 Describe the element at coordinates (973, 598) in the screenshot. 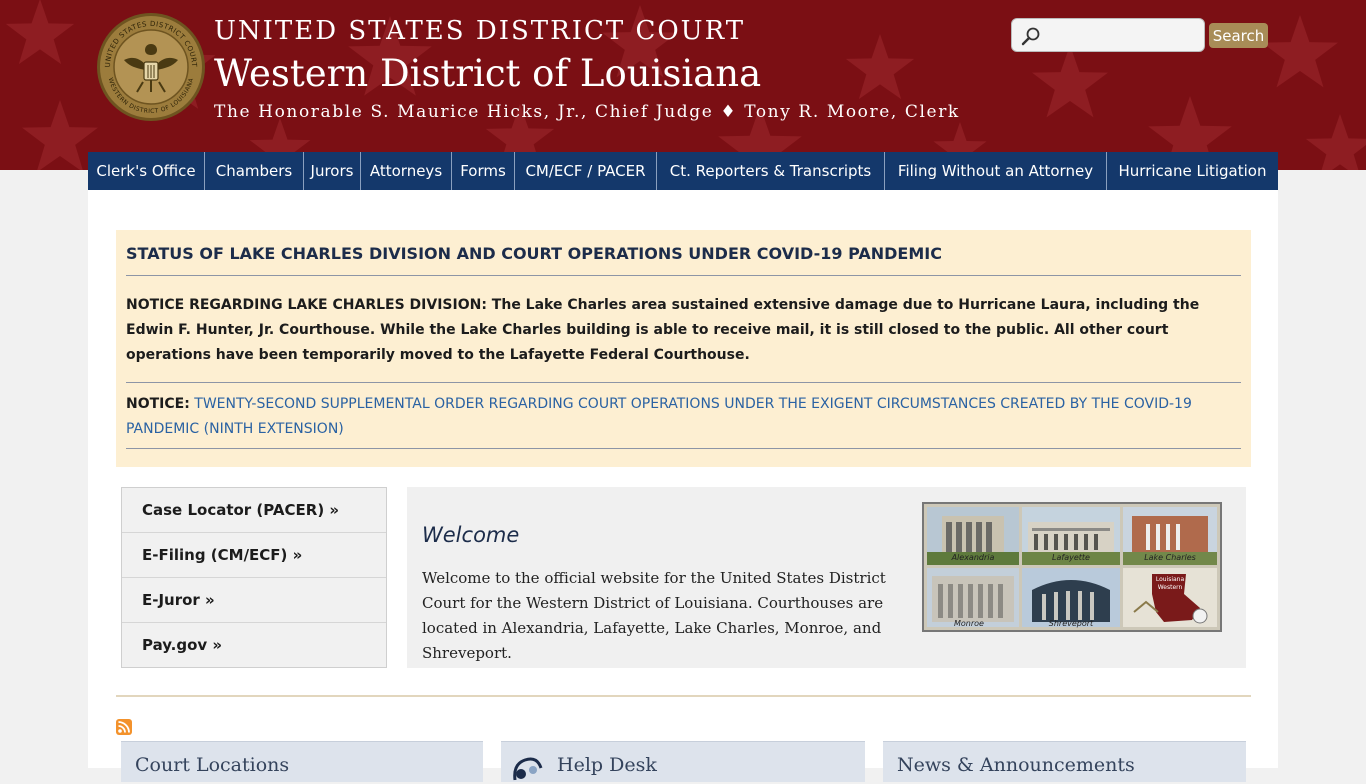

I see `monroe-courthouse-image: Monroe` at that location.